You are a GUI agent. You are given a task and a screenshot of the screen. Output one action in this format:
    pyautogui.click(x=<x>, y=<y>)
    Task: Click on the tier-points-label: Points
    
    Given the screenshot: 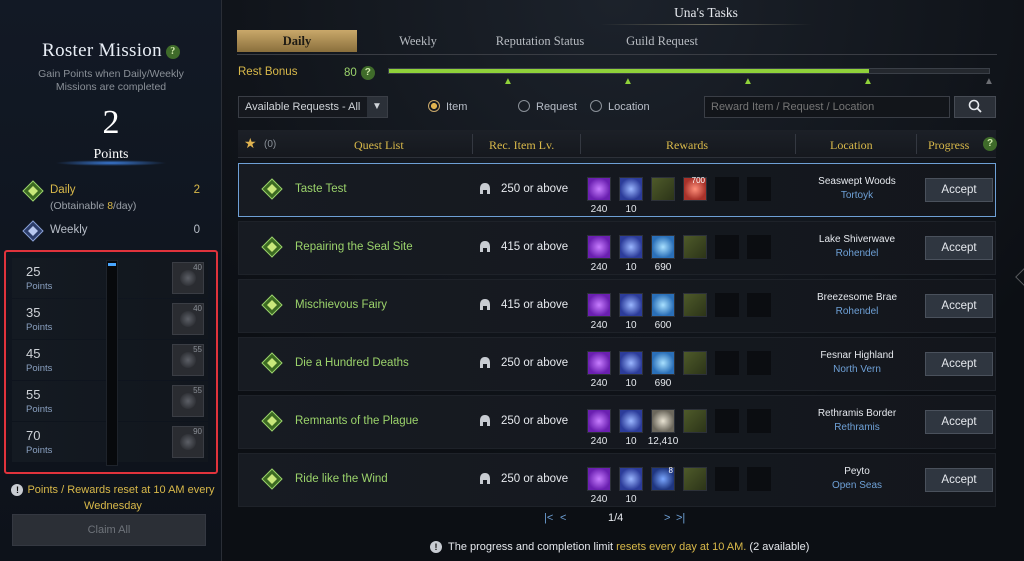 What is the action you would take?
    pyautogui.click(x=39, y=327)
    